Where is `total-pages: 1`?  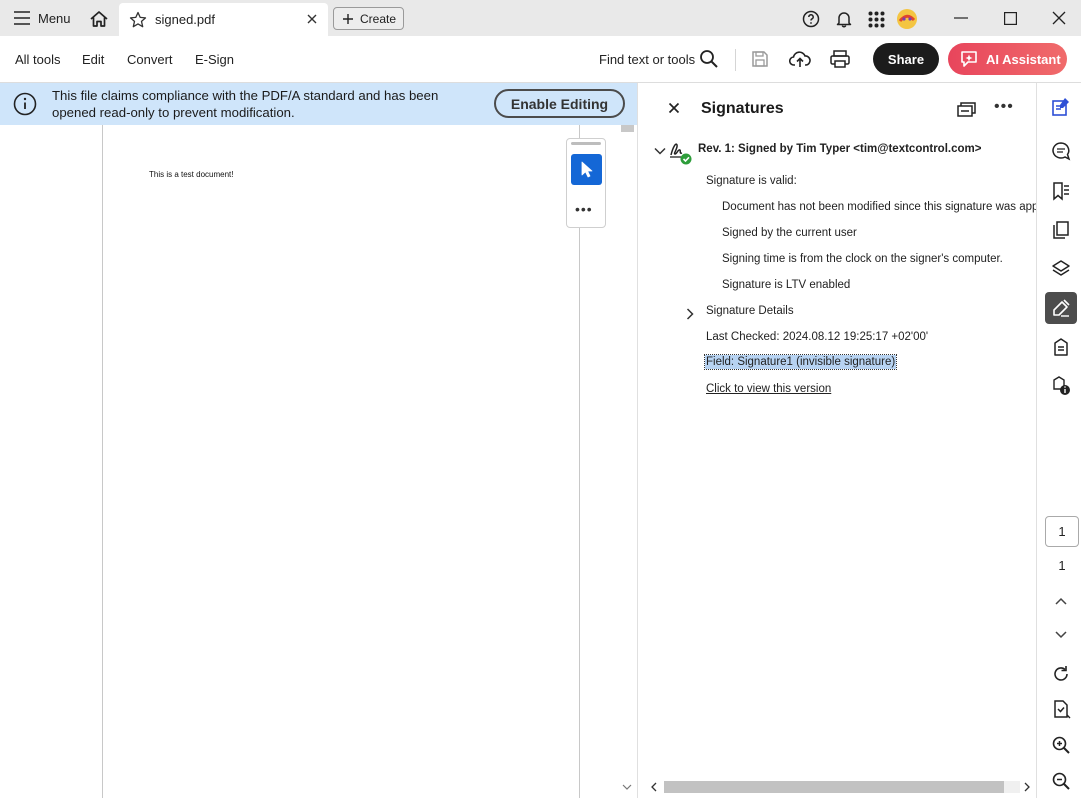
total-pages: 1 is located at coordinates (1062, 565).